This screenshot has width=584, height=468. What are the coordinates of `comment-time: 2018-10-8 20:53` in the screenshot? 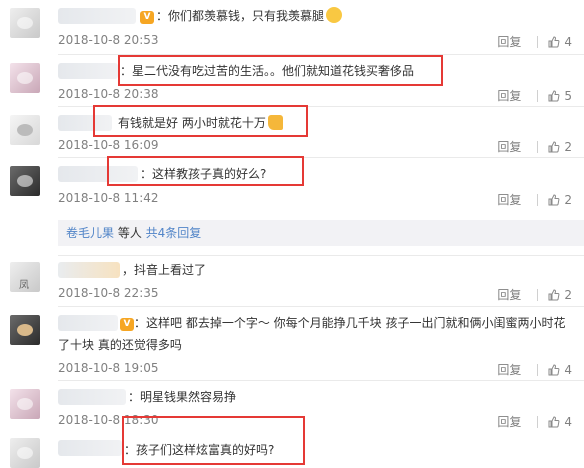 It's located at (108, 40).